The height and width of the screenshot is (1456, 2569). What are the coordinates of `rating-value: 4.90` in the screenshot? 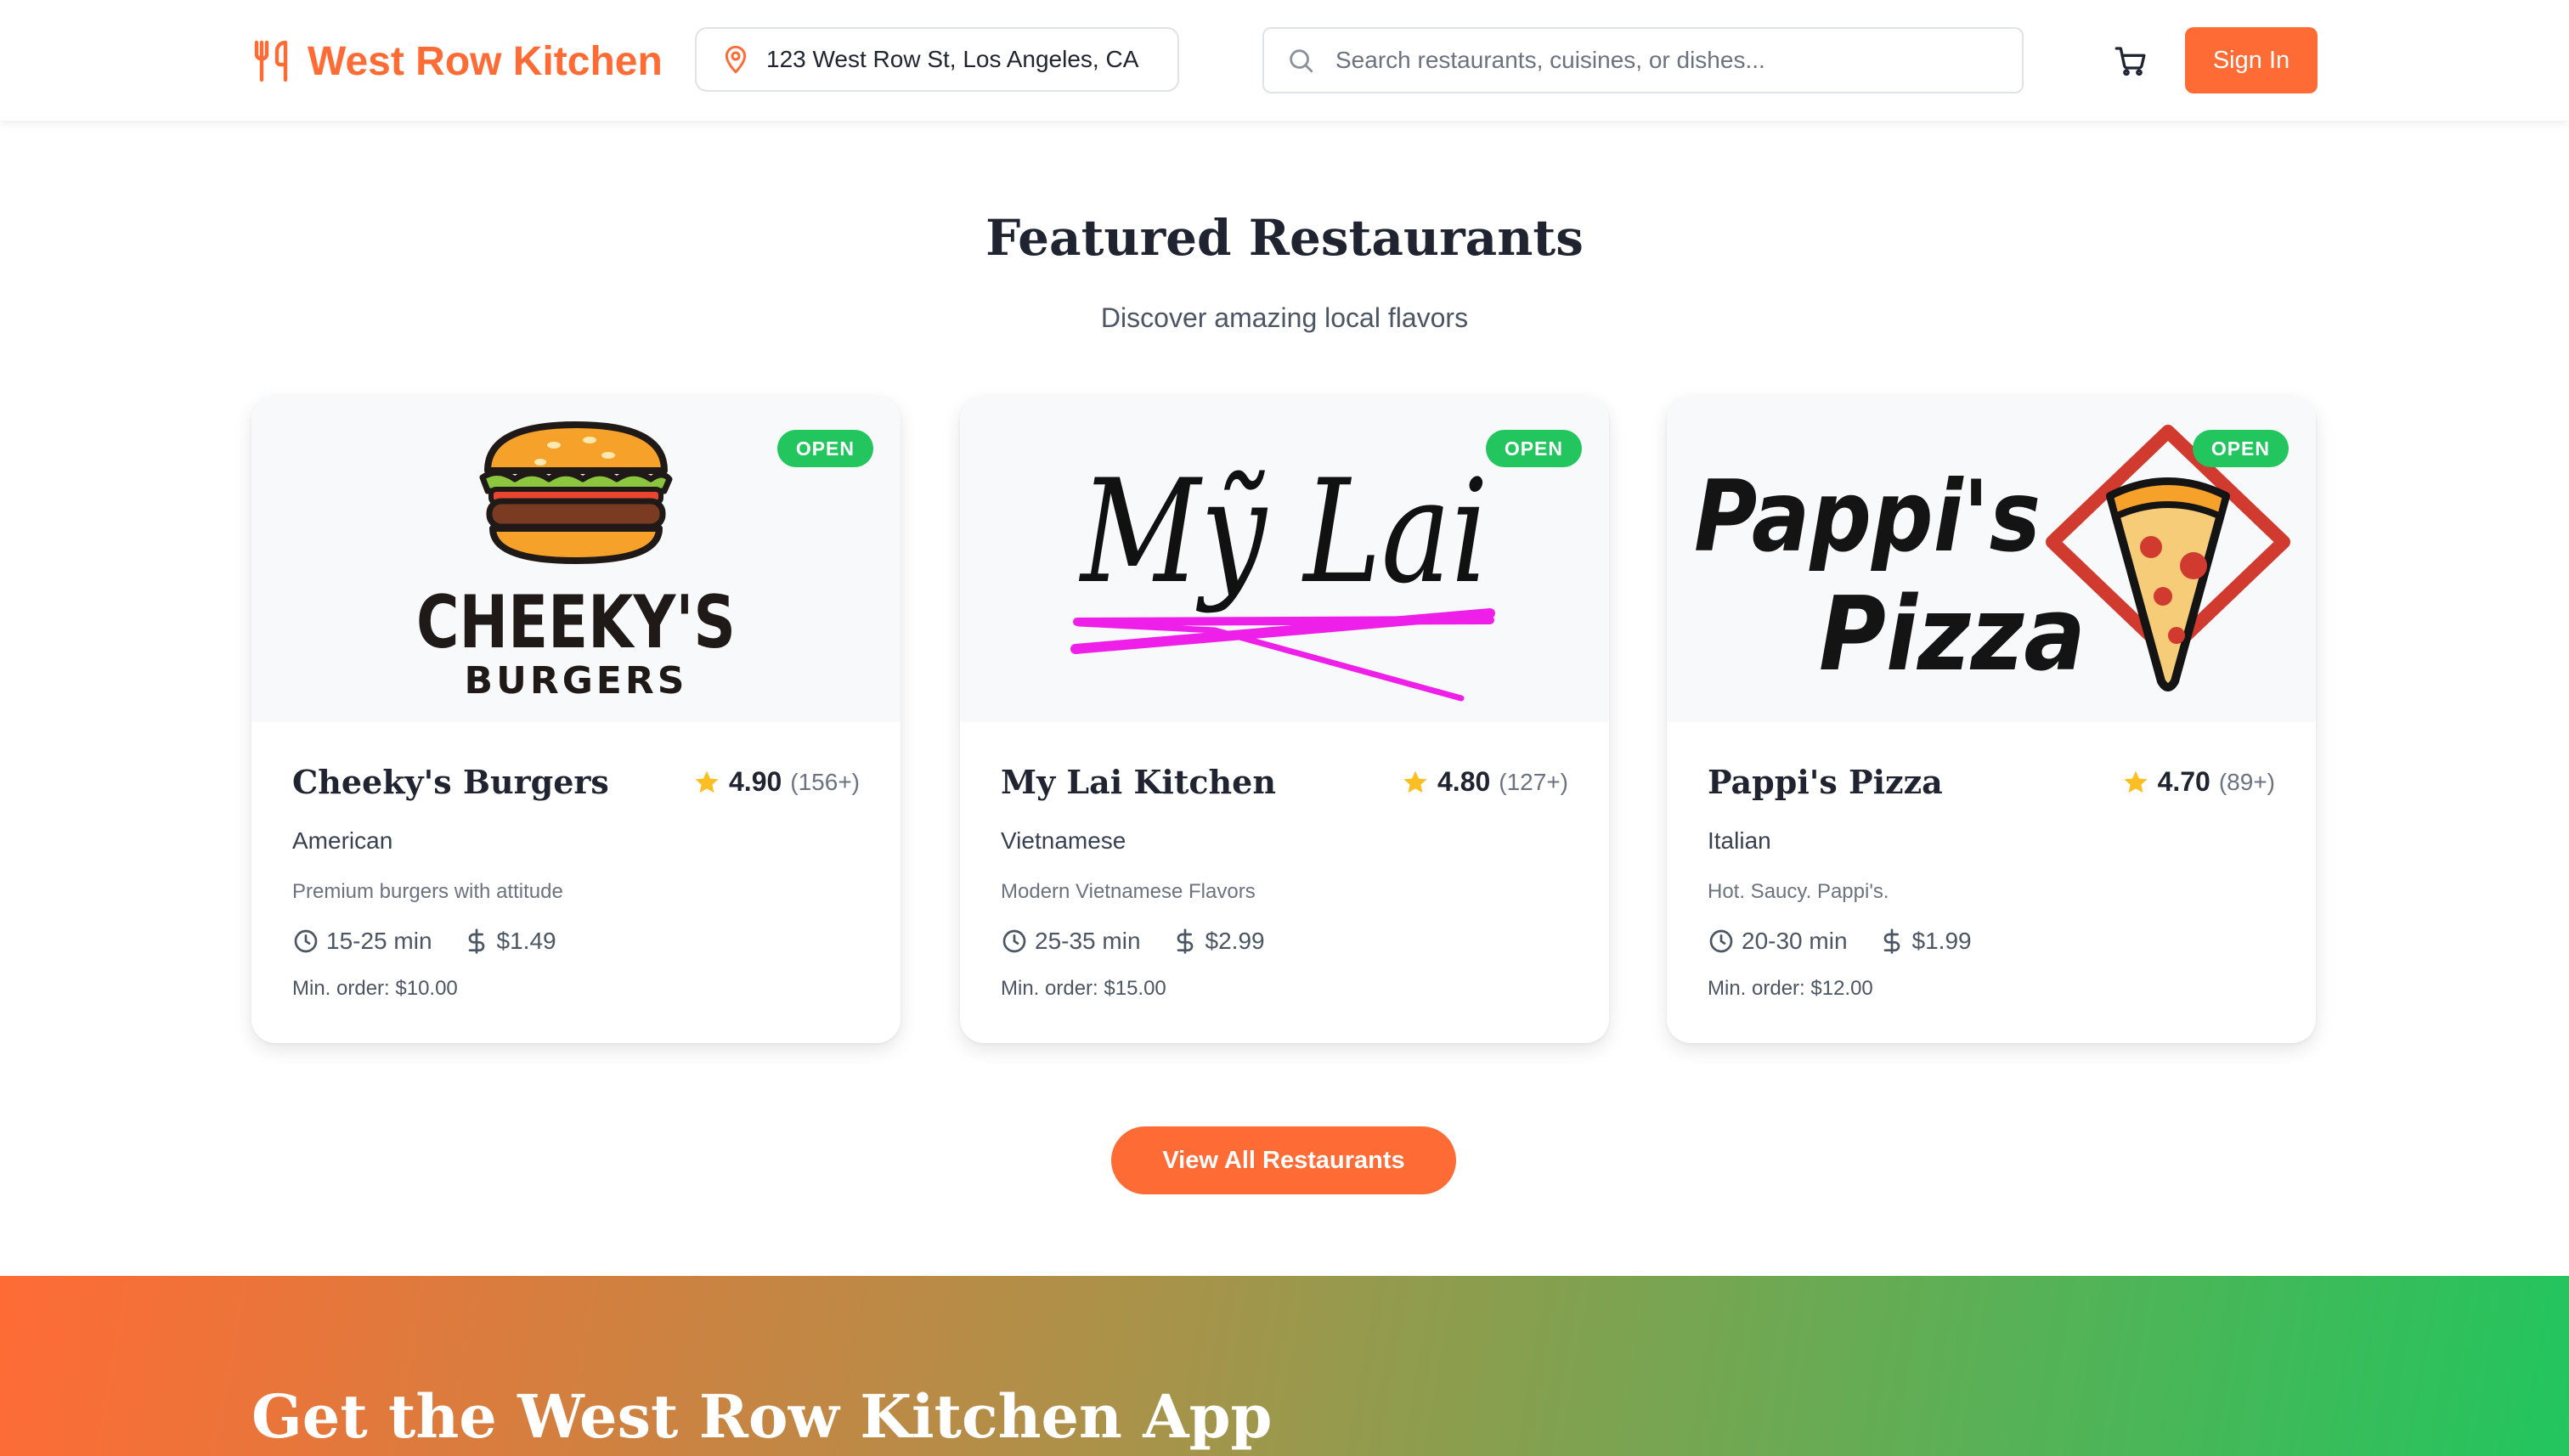 It's located at (755, 782).